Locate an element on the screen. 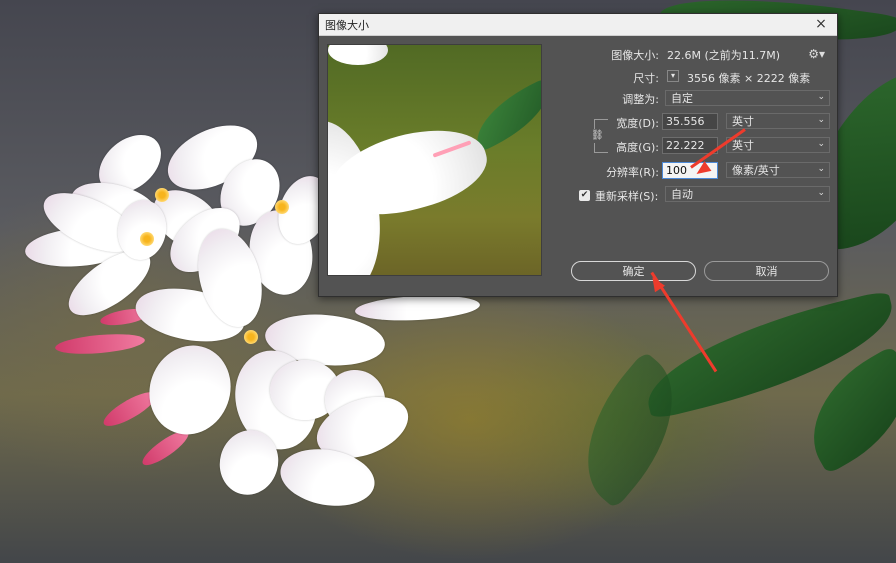 This screenshot has width=896, height=563. width-unit-select: 英寸 ⌄ is located at coordinates (778, 121).